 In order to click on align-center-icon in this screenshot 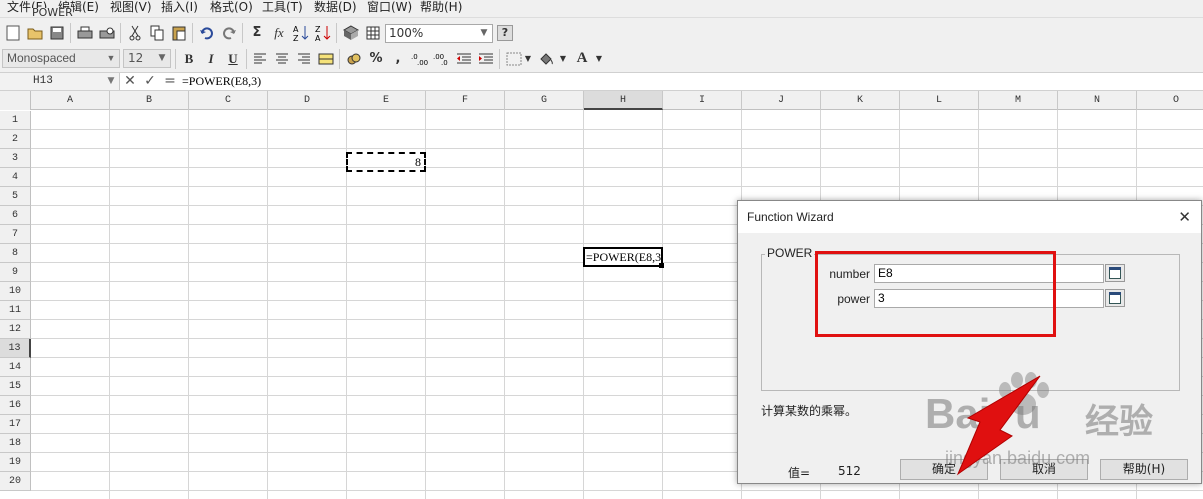, I will do `click(282, 59)`.